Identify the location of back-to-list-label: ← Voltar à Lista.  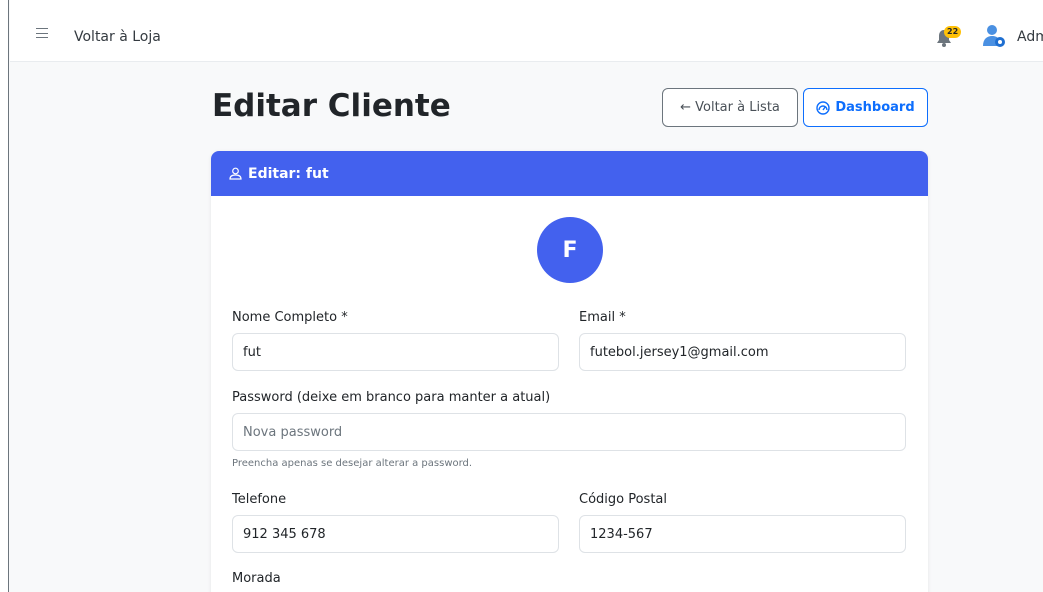
(730, 107).